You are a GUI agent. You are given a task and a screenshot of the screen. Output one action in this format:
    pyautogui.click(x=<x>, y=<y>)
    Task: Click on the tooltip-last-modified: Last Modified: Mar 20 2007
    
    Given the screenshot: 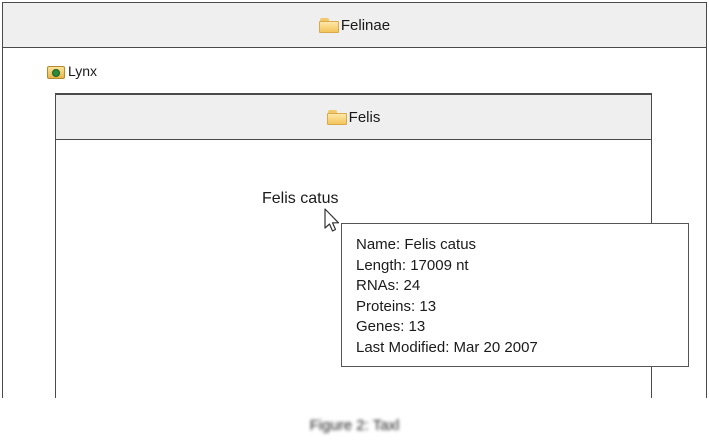 What is the action you would take?
    pyautogui.click(x=447, y=347)
    